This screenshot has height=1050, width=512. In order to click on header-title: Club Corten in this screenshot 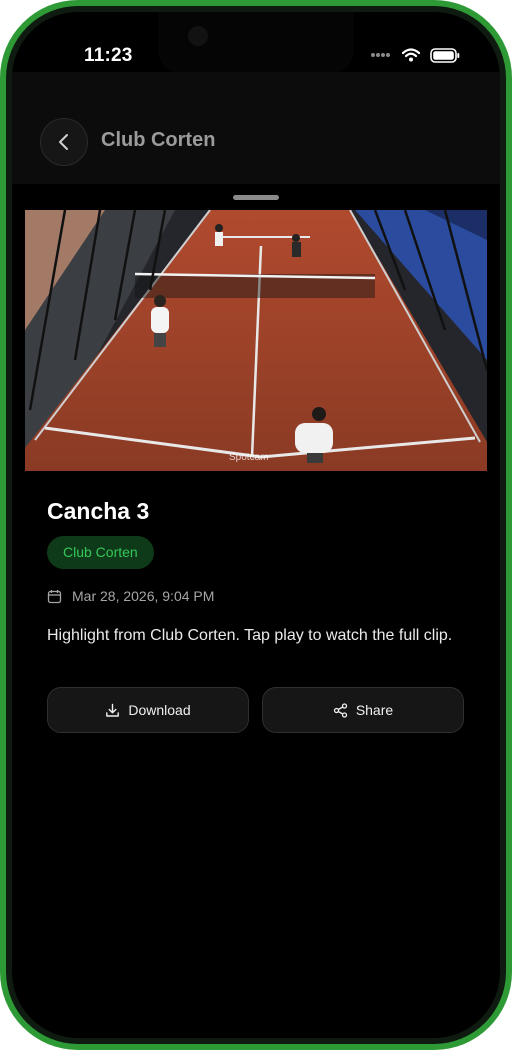, I will do `click(158, 140)`.